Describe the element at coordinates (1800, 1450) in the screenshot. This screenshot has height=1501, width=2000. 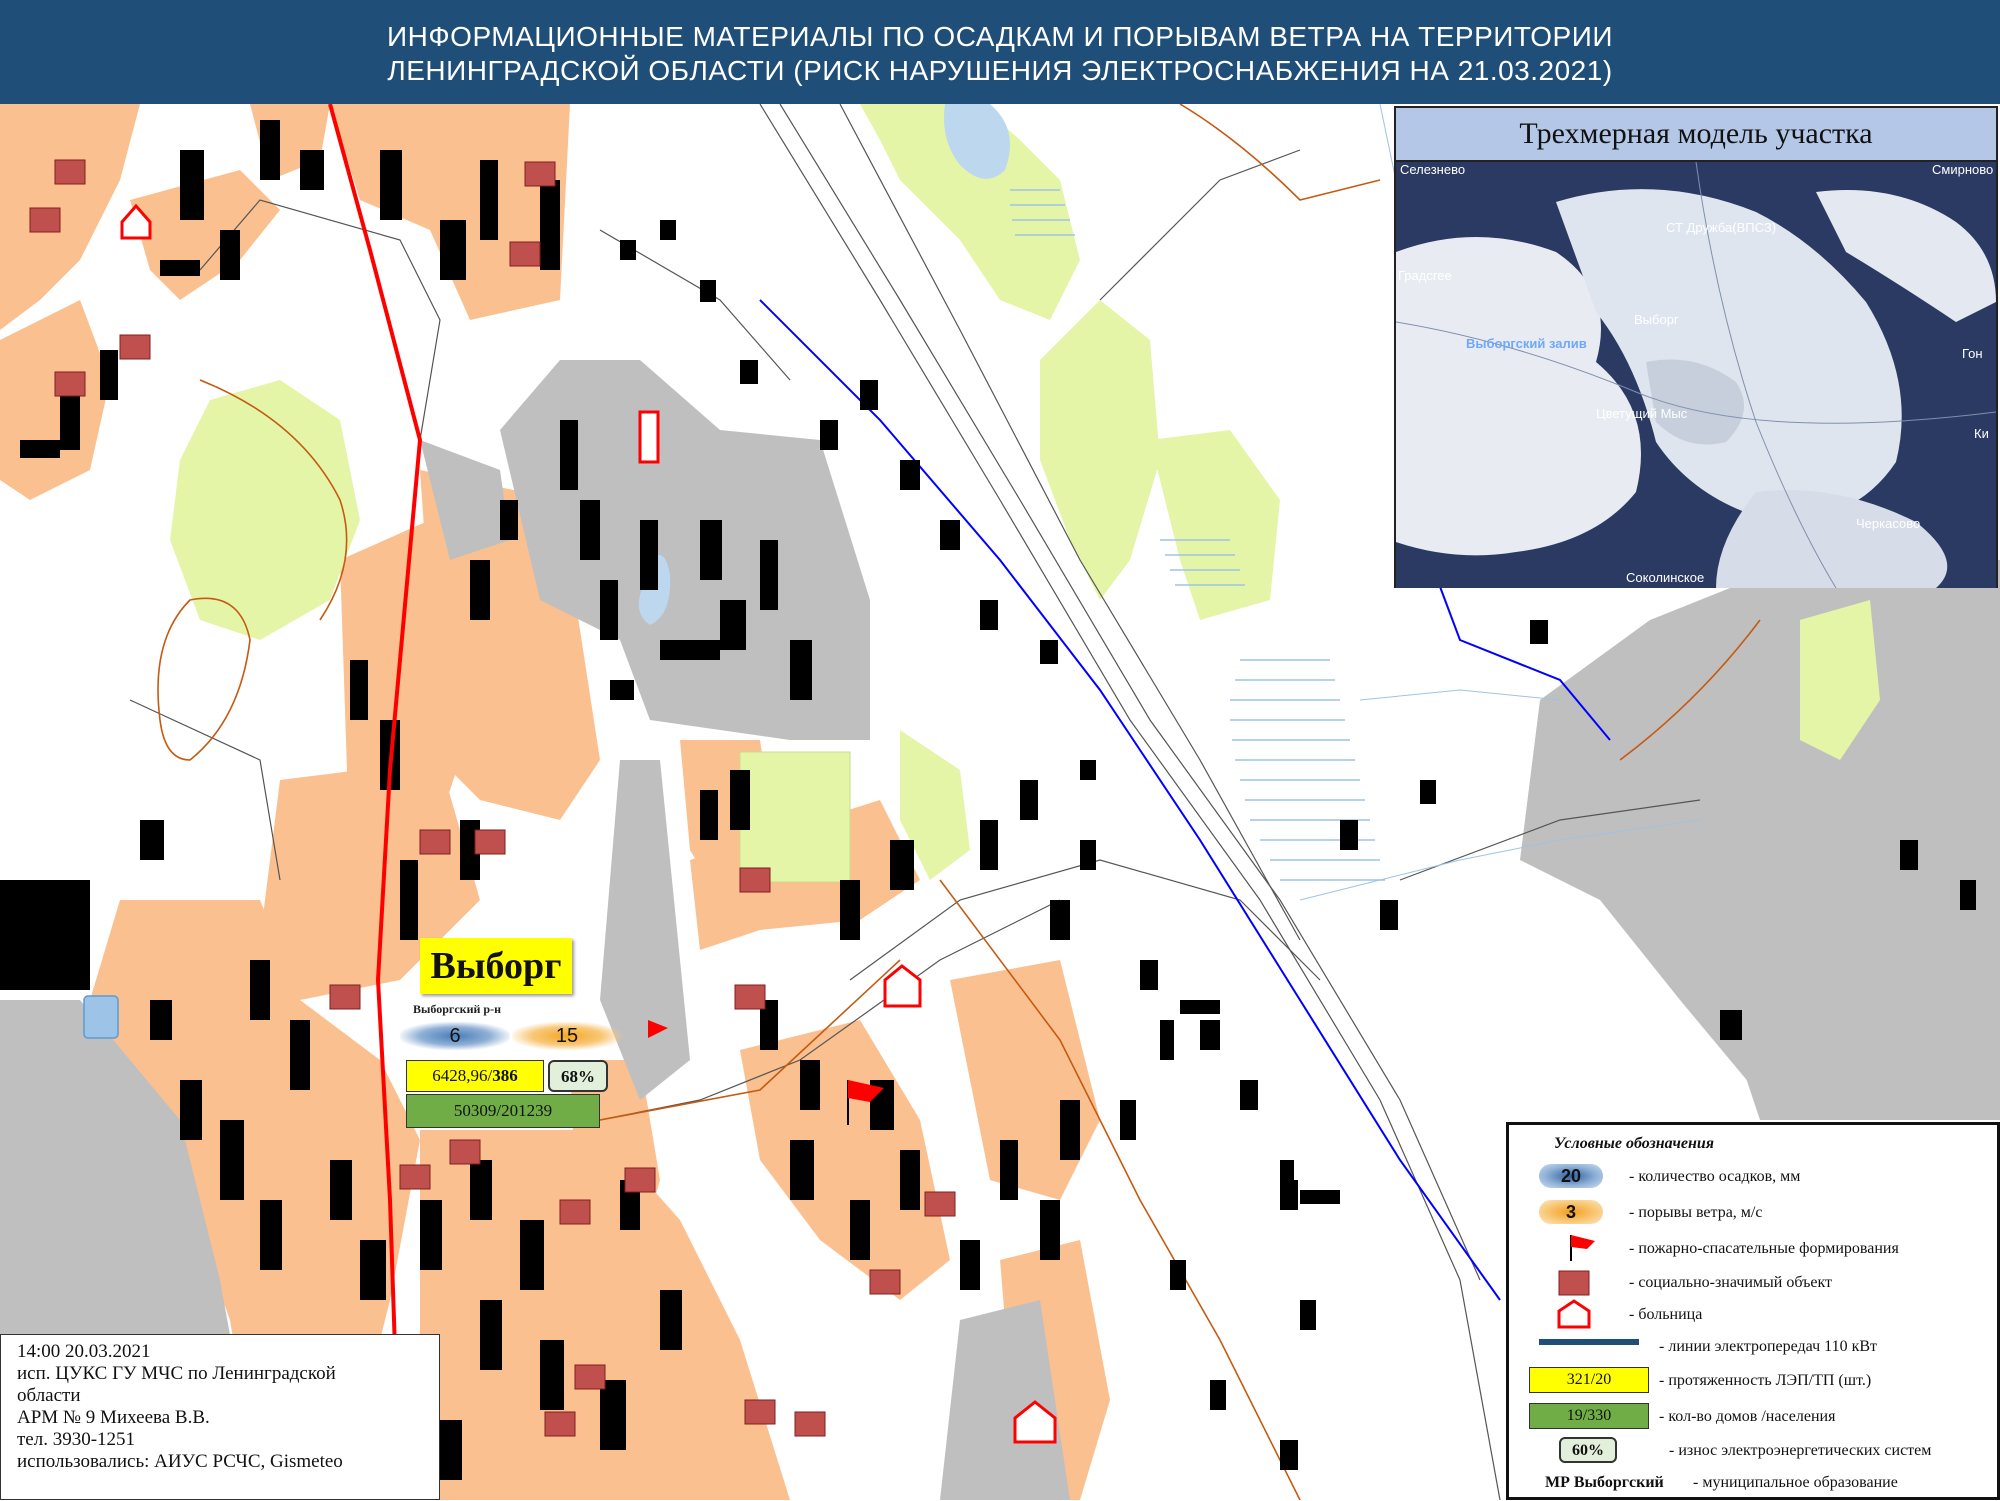
I see `legend-wear-text: - износ электроэнергетических систем` at that location.